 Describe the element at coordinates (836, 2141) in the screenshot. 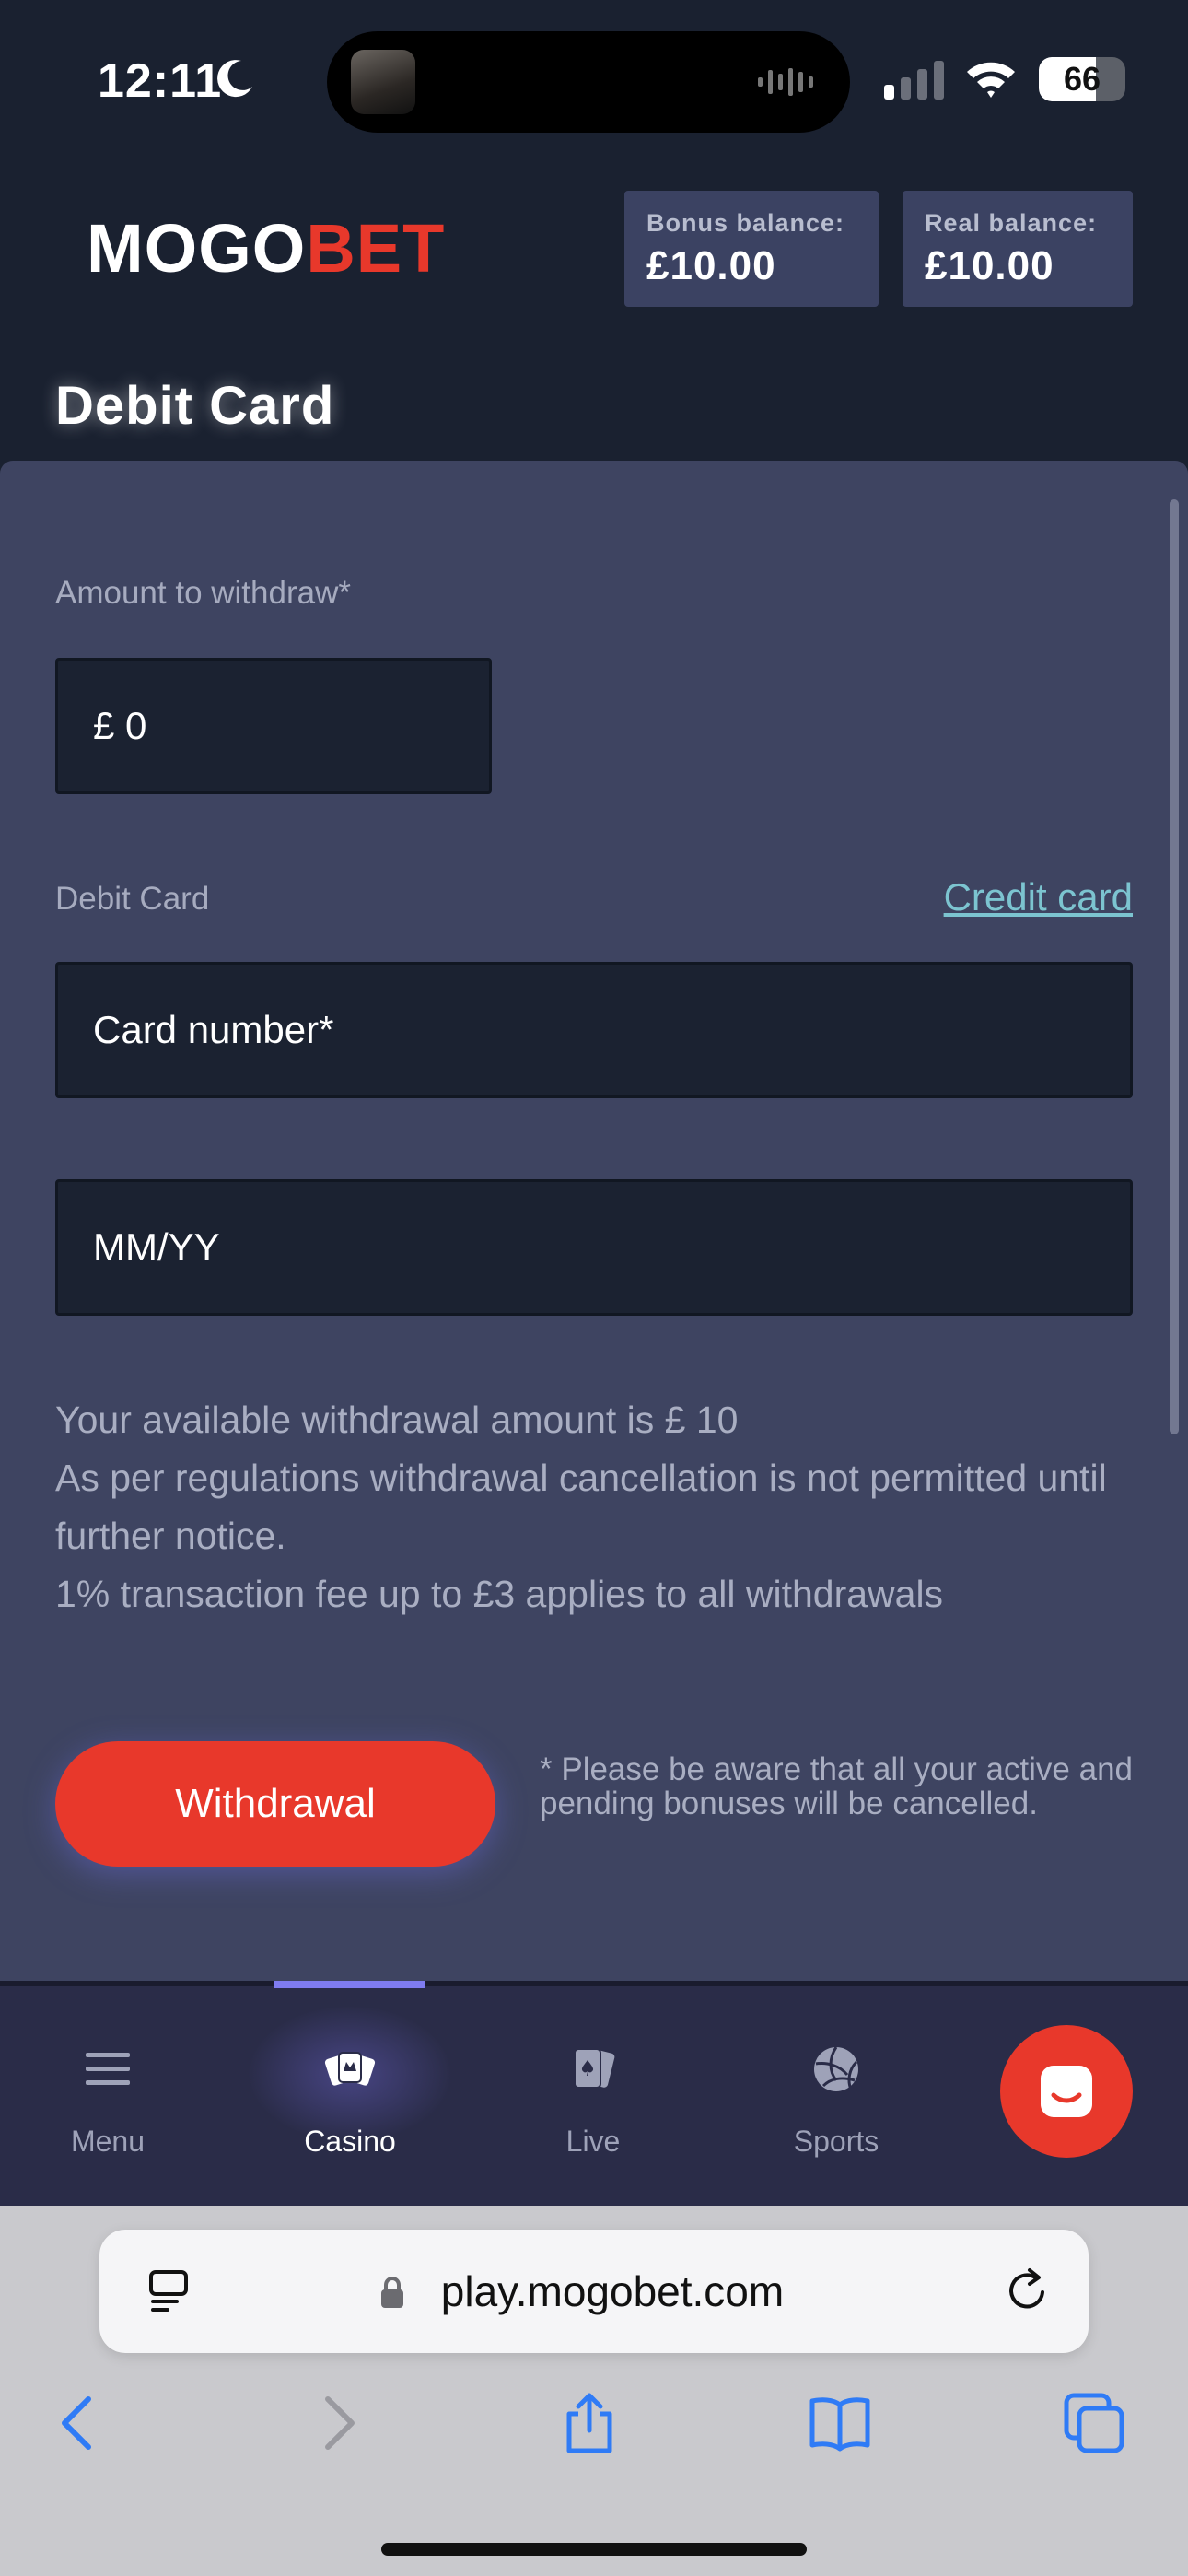

I see `nav-label-sports: Sports` at that location.